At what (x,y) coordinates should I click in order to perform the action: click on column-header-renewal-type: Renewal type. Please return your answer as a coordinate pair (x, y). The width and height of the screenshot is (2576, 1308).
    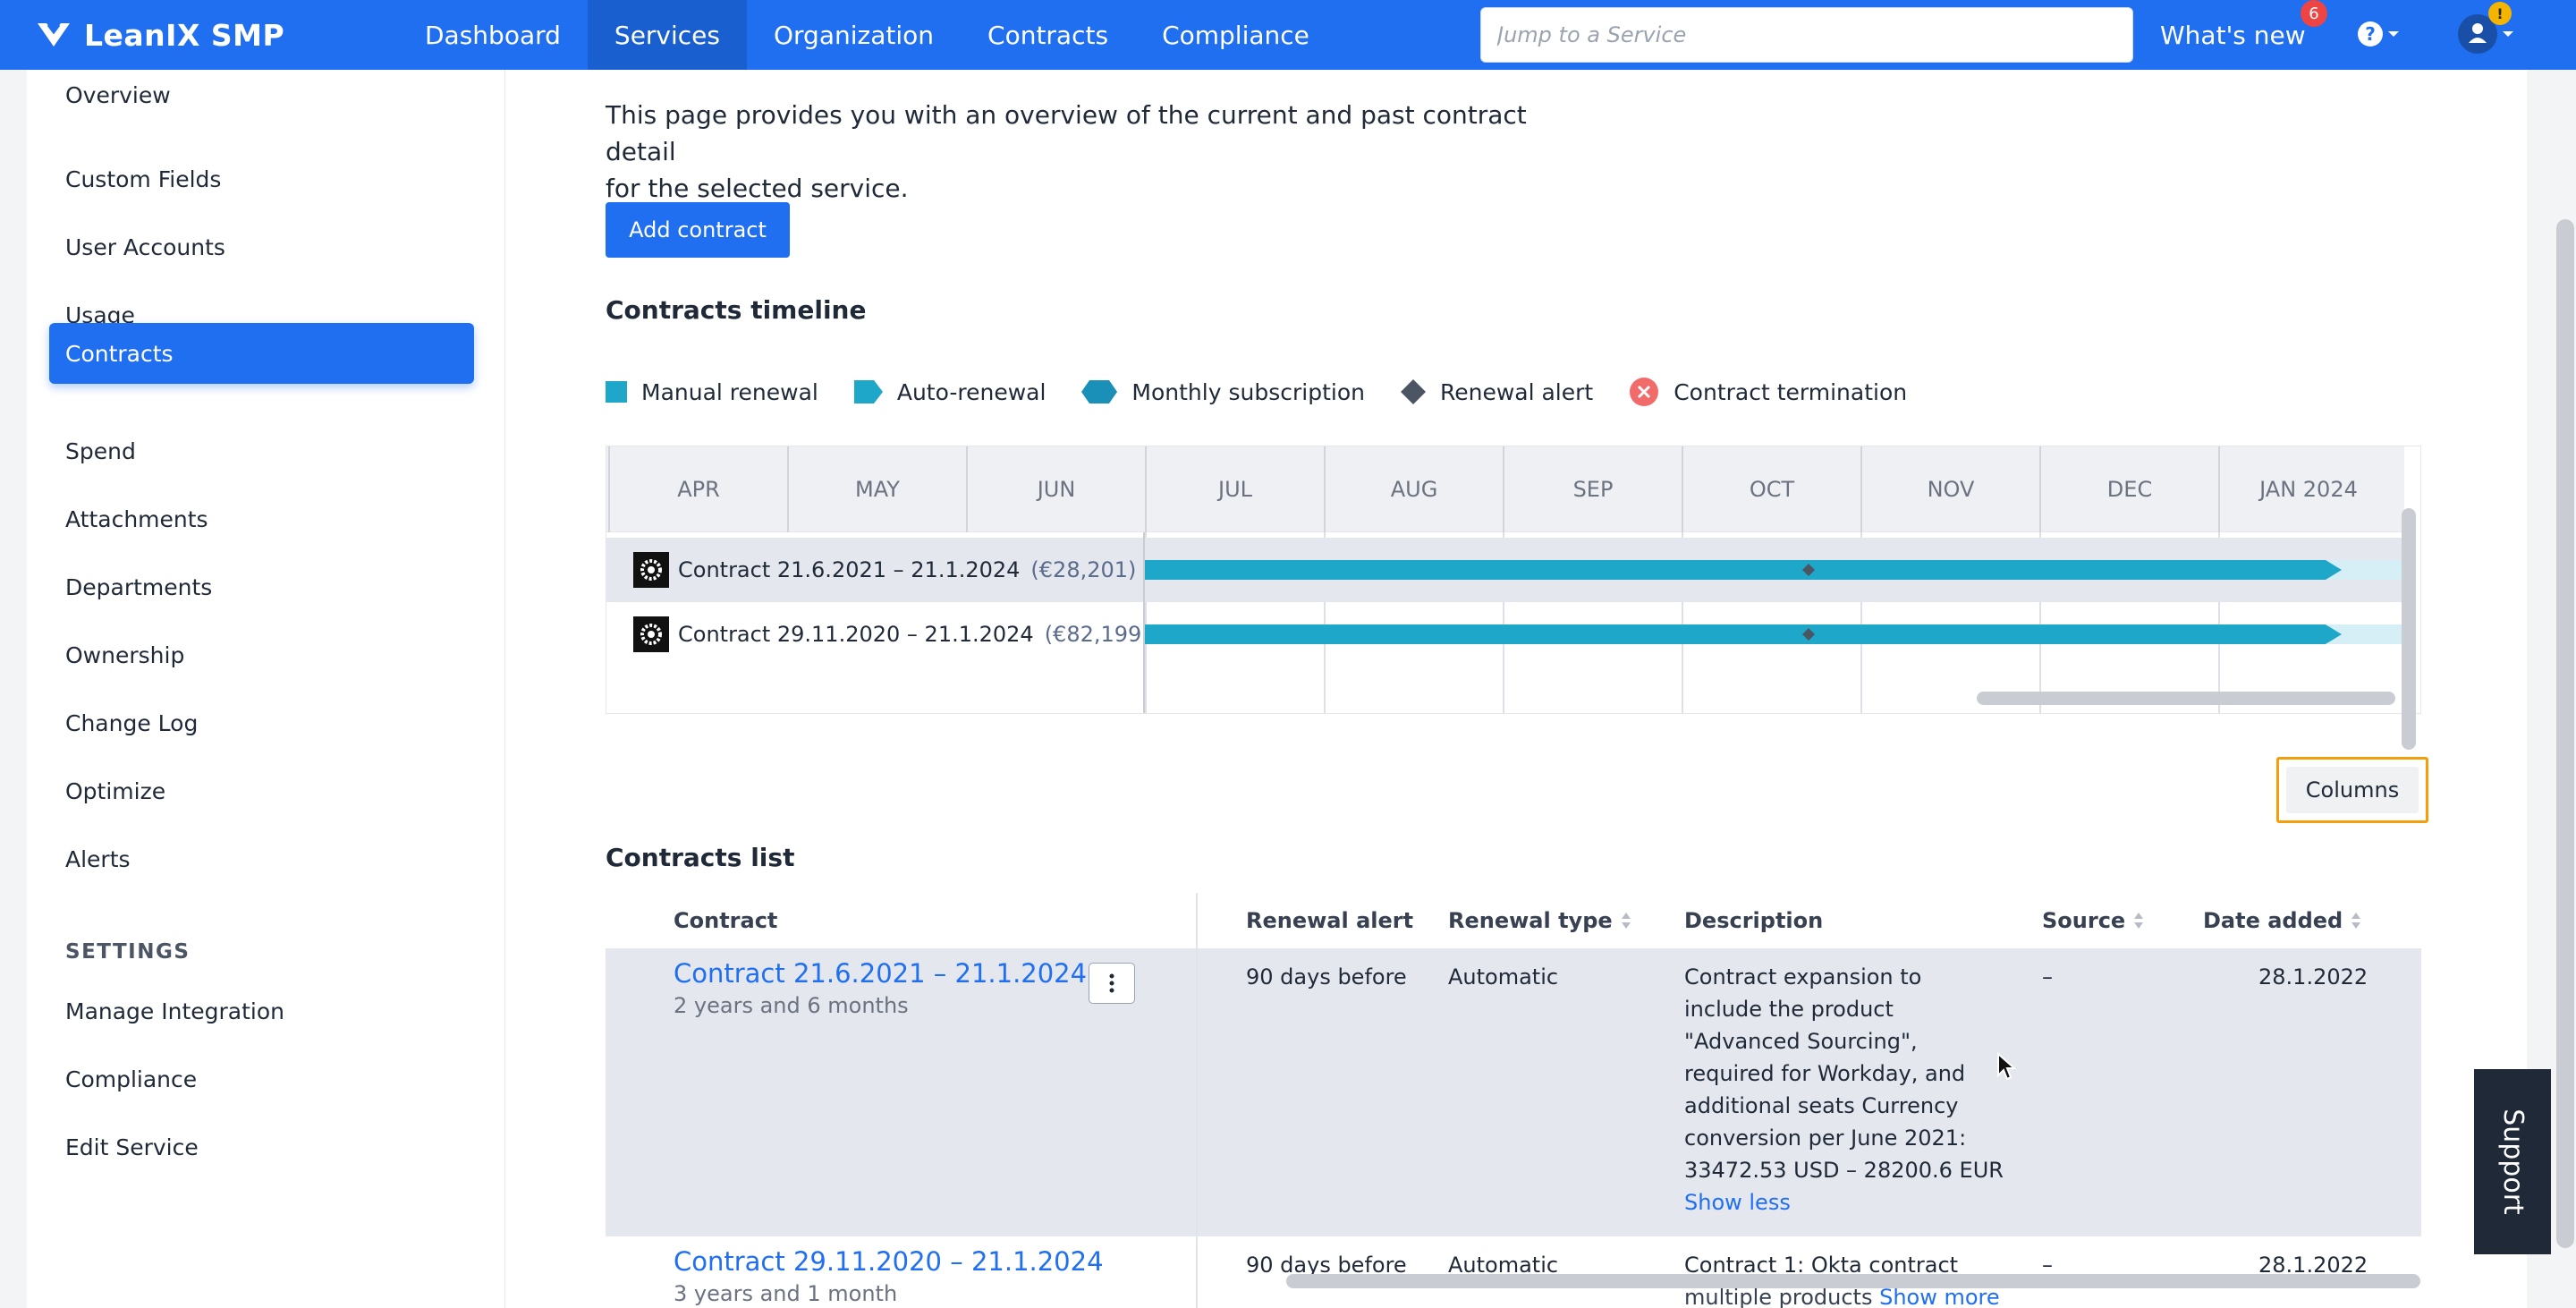
    Looking at the image, I should click on (1540, 920).